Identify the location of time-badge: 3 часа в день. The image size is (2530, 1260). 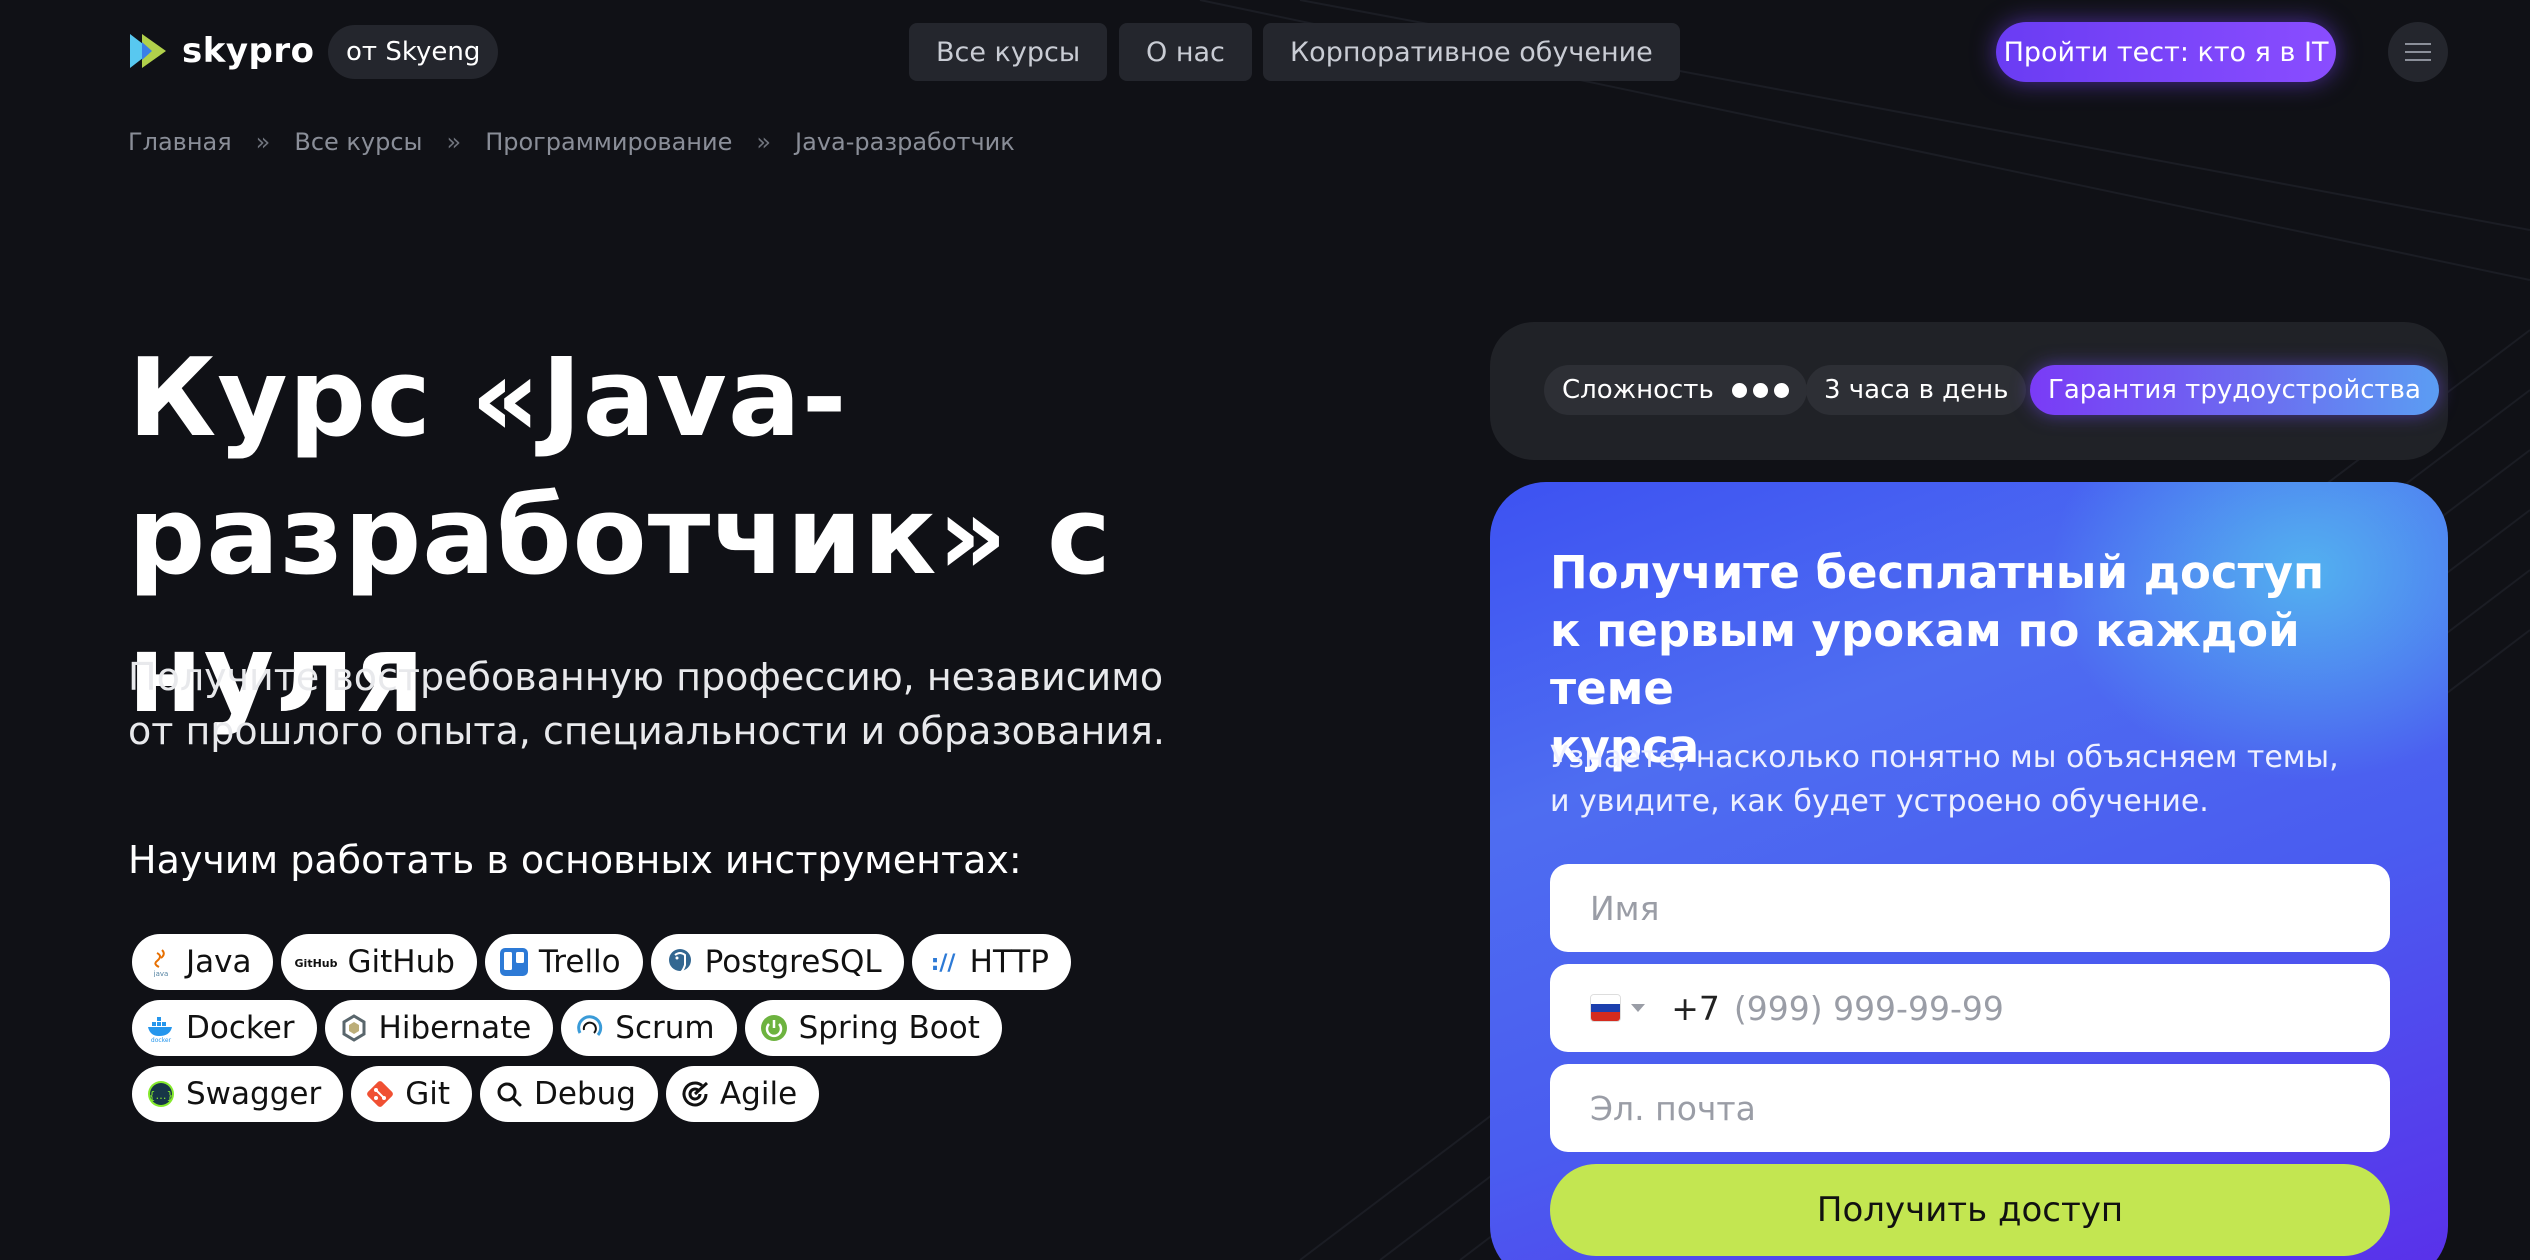
(1916, 390).